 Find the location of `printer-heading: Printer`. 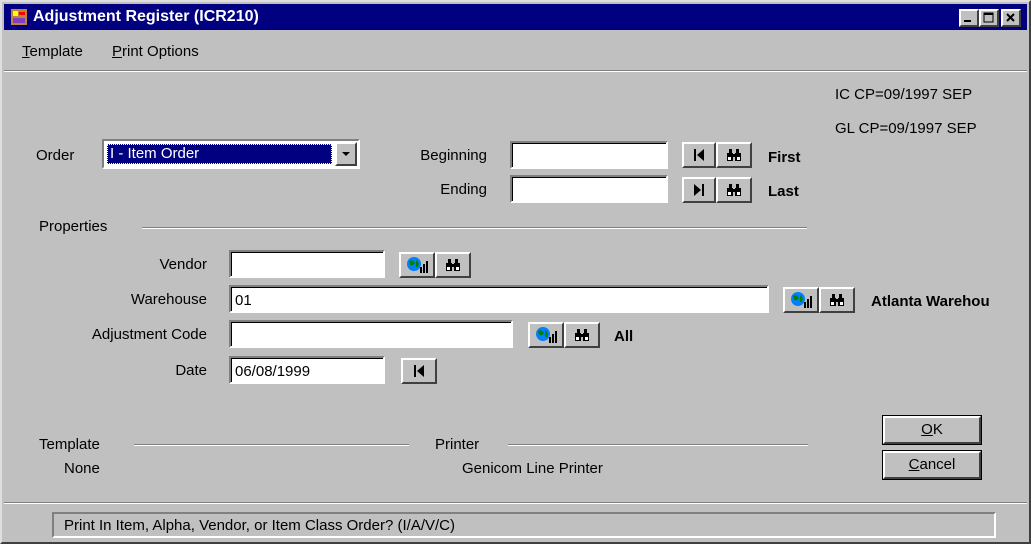

printer-heading: Printer is located at coordinates (457, 444).